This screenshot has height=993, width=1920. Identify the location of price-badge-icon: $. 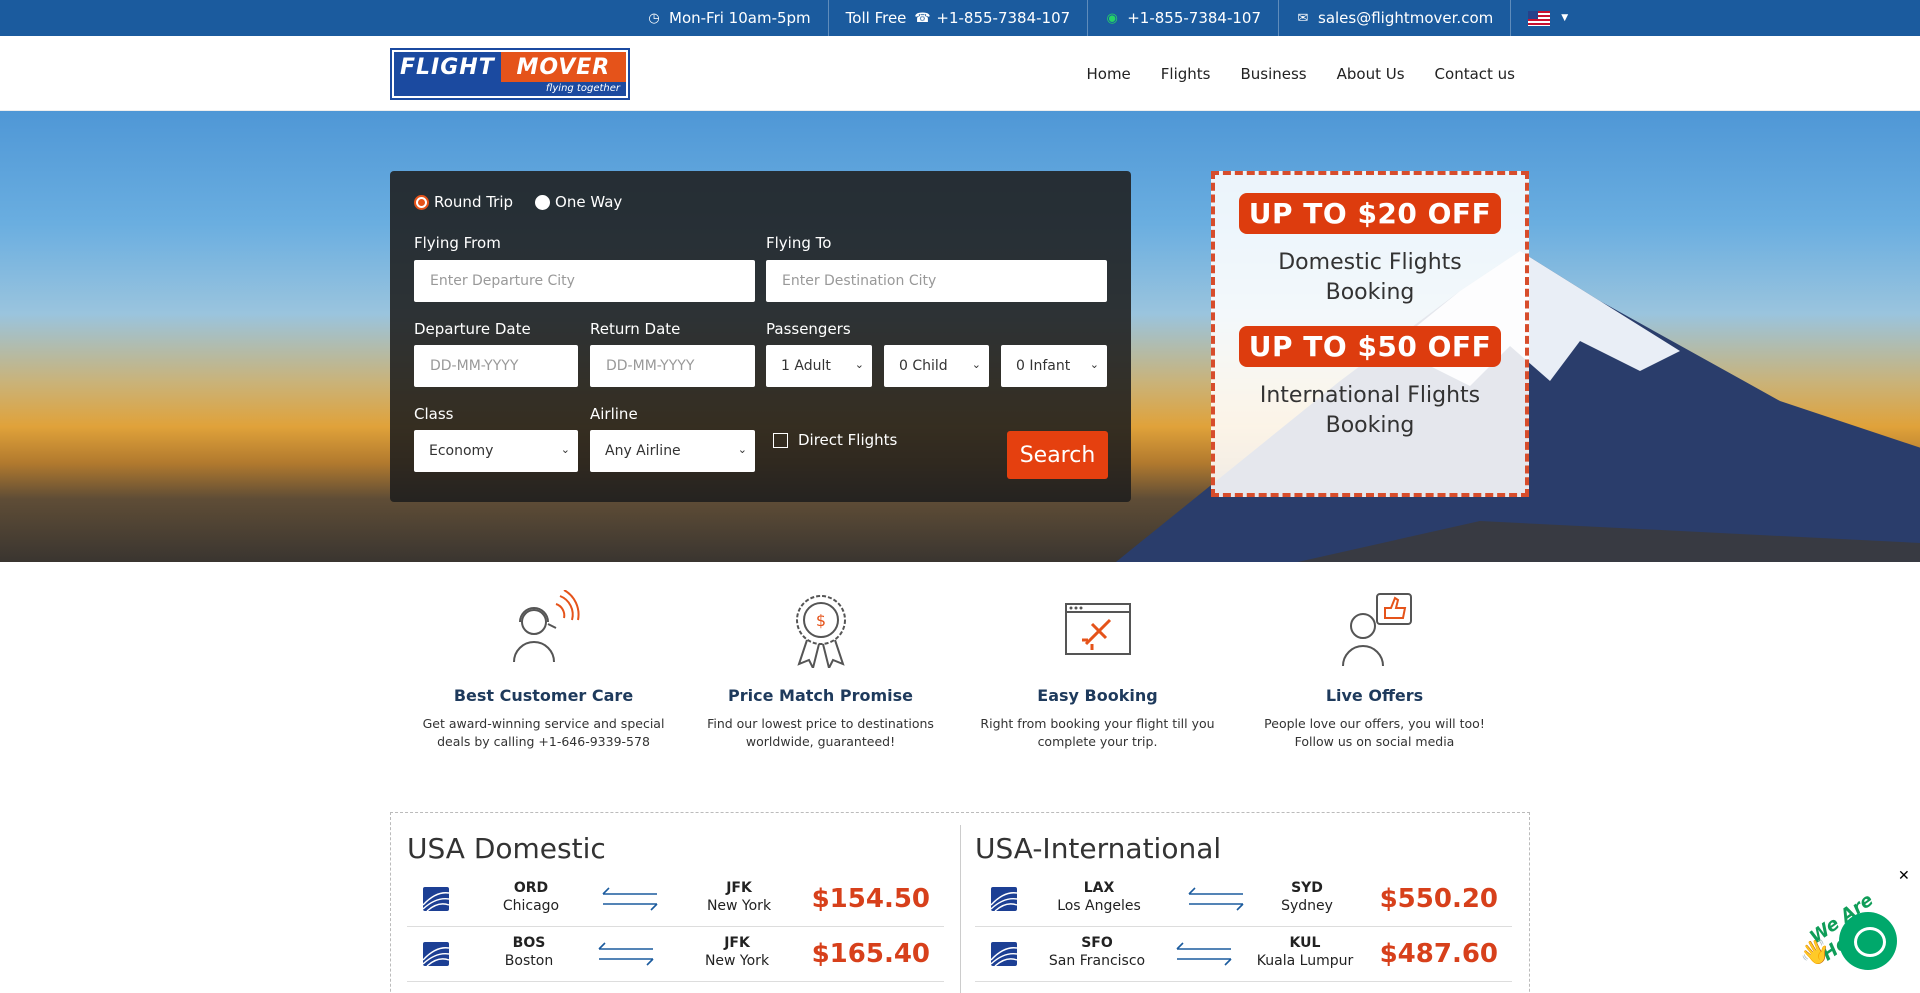
(820, 631).